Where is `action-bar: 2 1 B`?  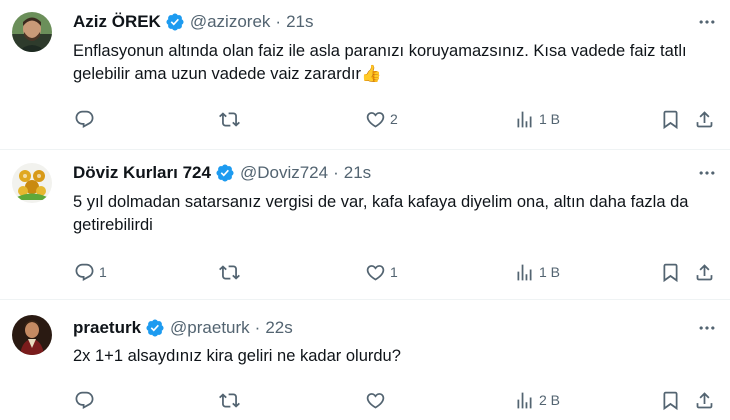
action-bar: 2 1 B is located at coordinates (393, 119).